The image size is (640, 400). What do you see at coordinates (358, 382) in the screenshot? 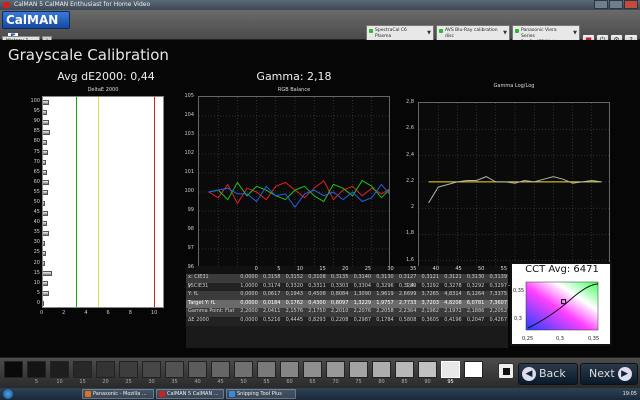
I see `patch-label: 75` at bounding box center [358, 382].